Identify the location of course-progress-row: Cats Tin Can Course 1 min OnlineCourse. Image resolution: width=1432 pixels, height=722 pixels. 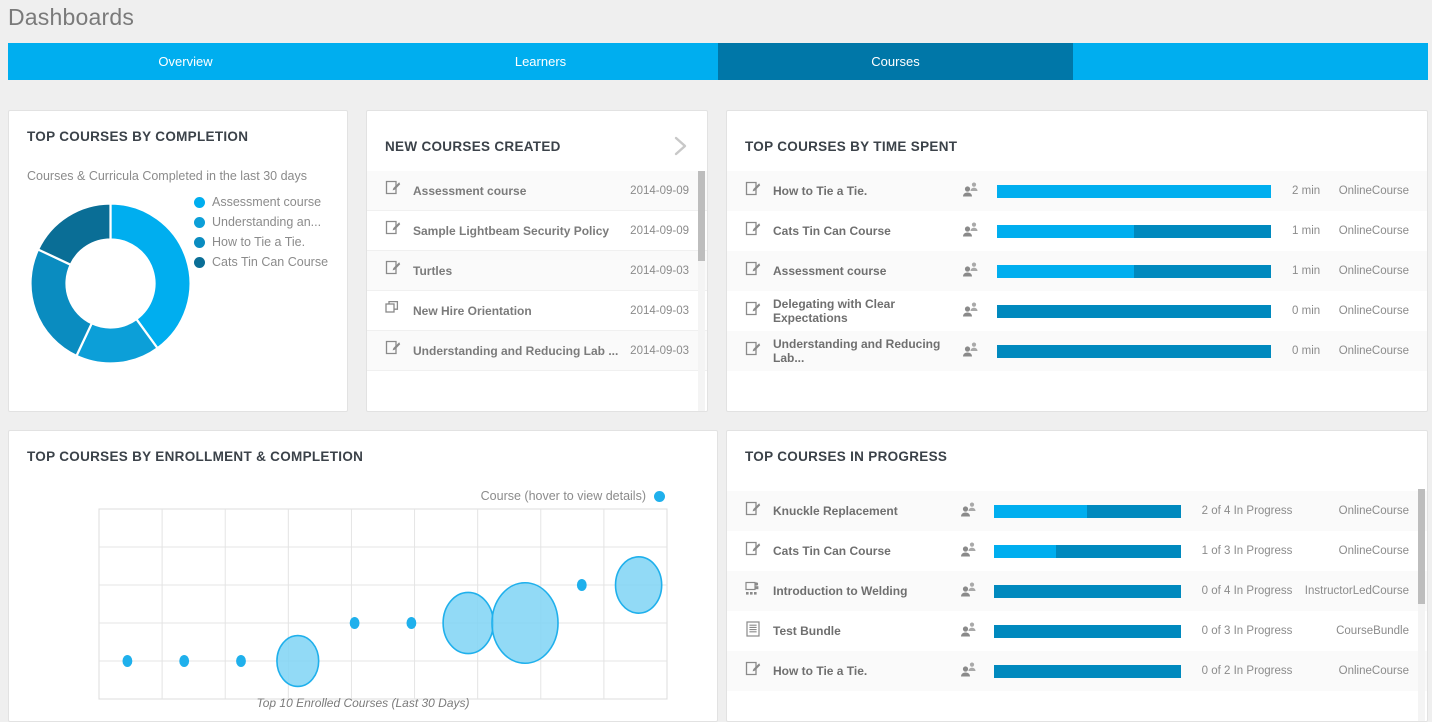
(1077, 231).